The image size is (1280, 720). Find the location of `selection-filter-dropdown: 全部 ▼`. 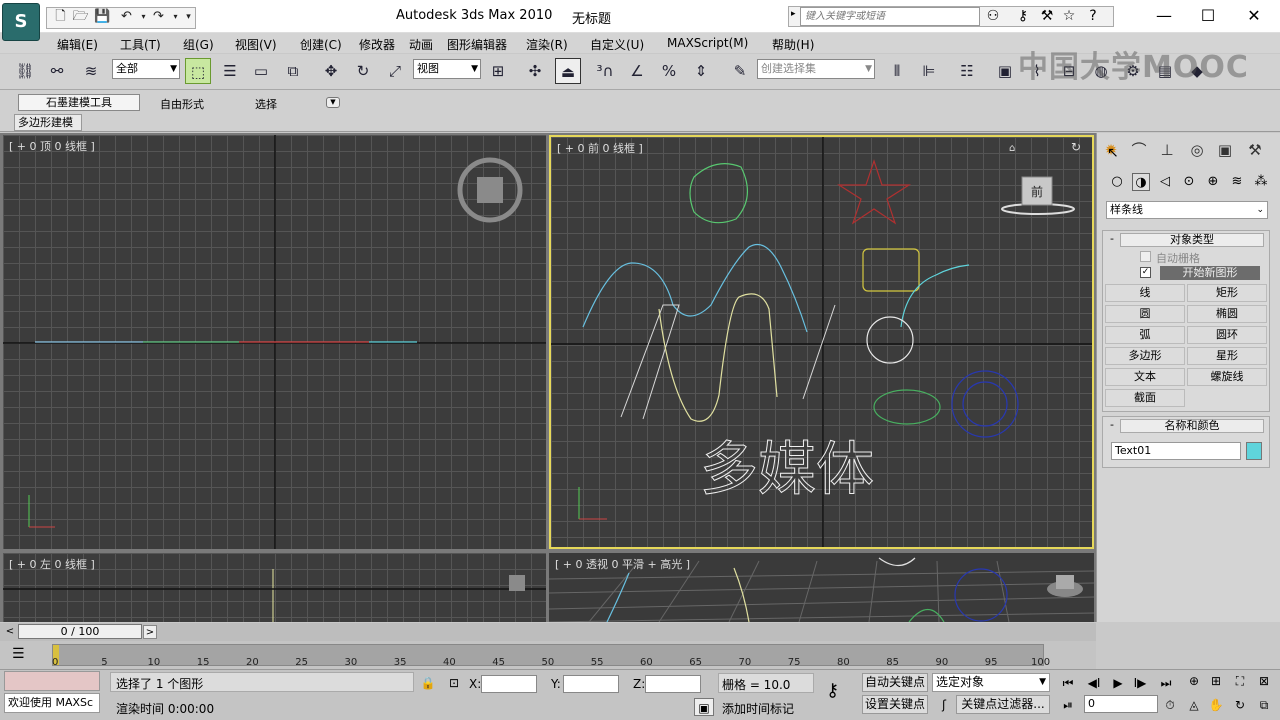

selection-filter-dropdown: 全部 ▼ is located at coordinates (146, 69).